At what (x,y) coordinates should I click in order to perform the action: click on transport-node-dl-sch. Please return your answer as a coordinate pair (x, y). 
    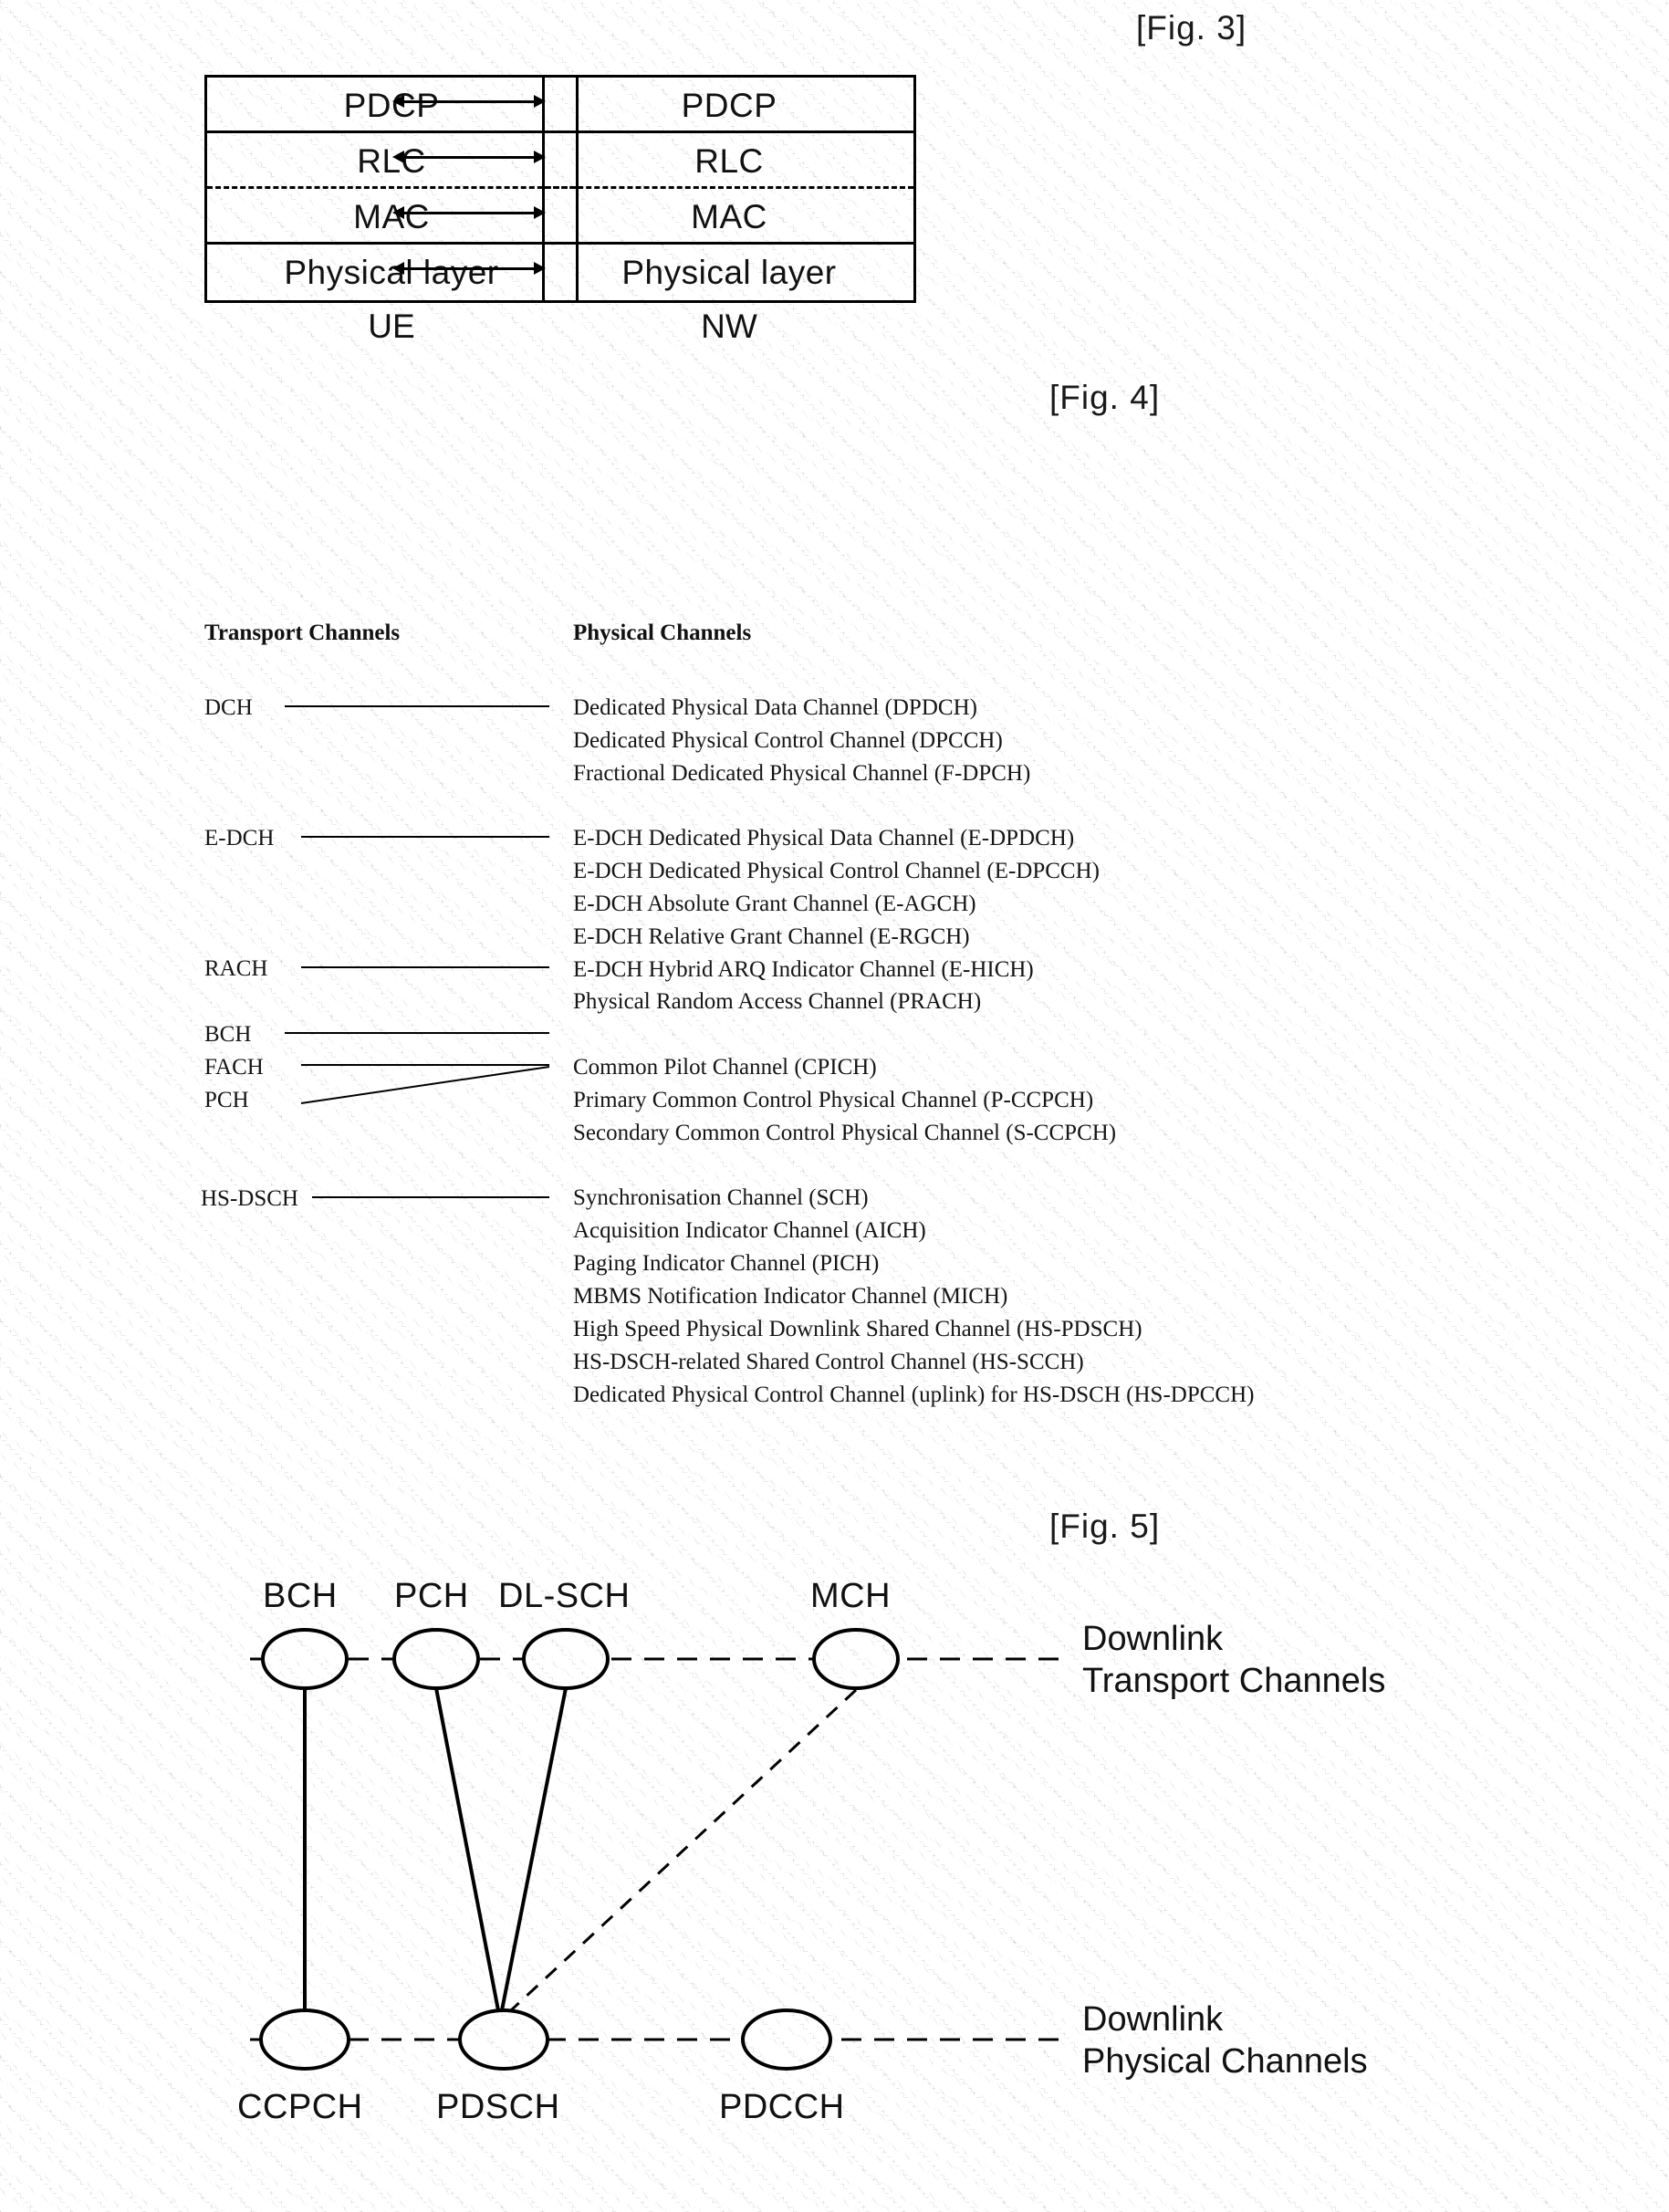
    Looking at the image, I should click on (566, 1659).